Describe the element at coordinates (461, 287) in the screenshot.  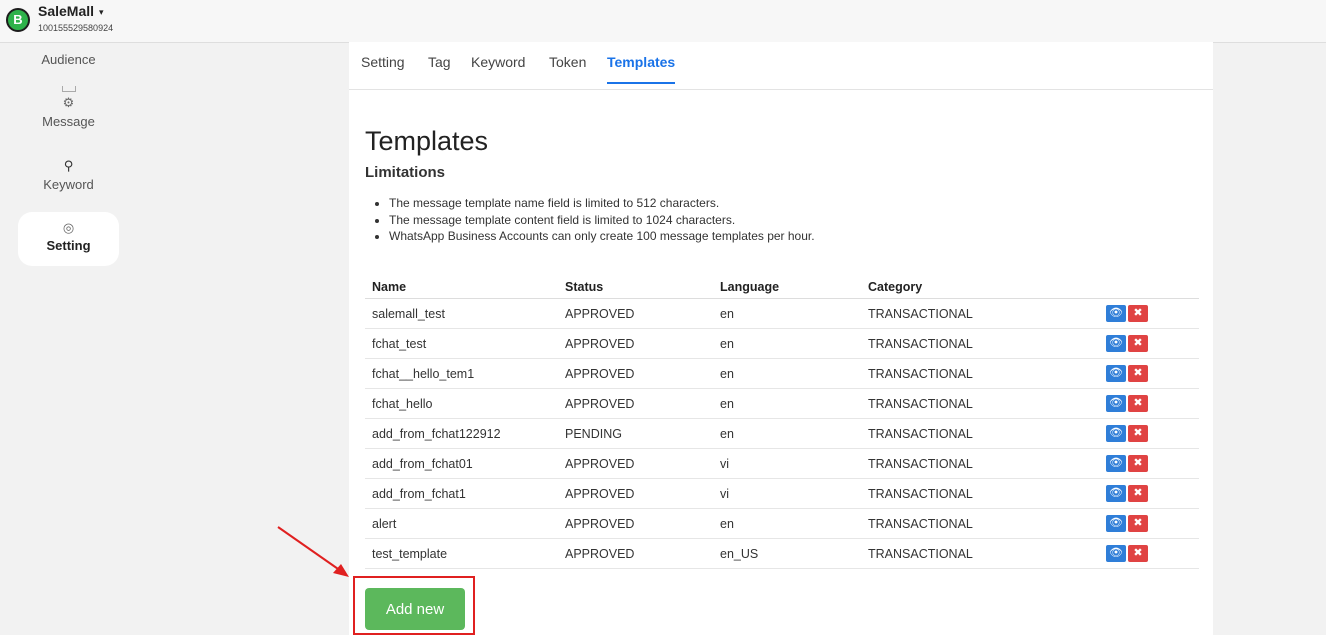
I see `column-header-name: Name` at that location.